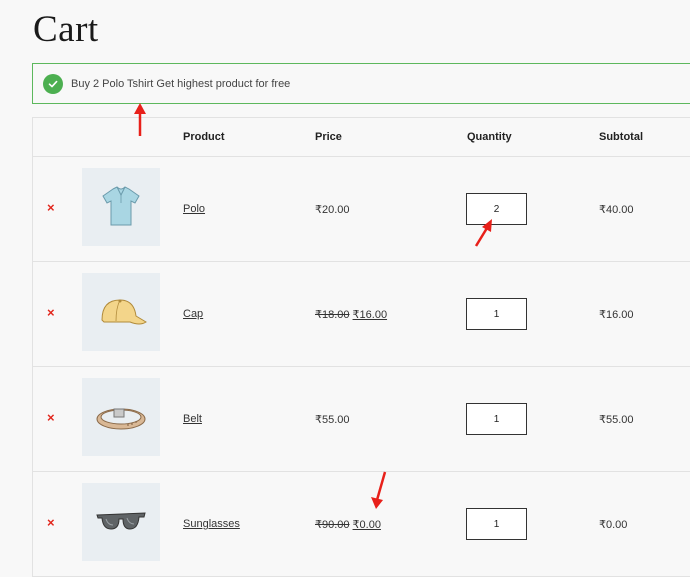 This screenshot has height=577, width=690. I want to click on current-price: ₹20.00, so click(332, 210).